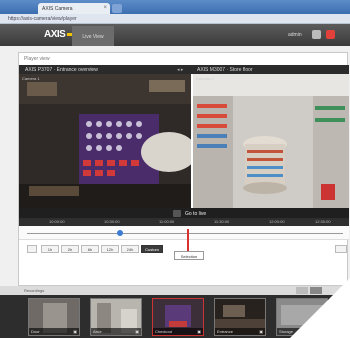  Describe the element at coordinates (57, 221) in the screenshot. I see `tick-label: 10:00:00` at that location.